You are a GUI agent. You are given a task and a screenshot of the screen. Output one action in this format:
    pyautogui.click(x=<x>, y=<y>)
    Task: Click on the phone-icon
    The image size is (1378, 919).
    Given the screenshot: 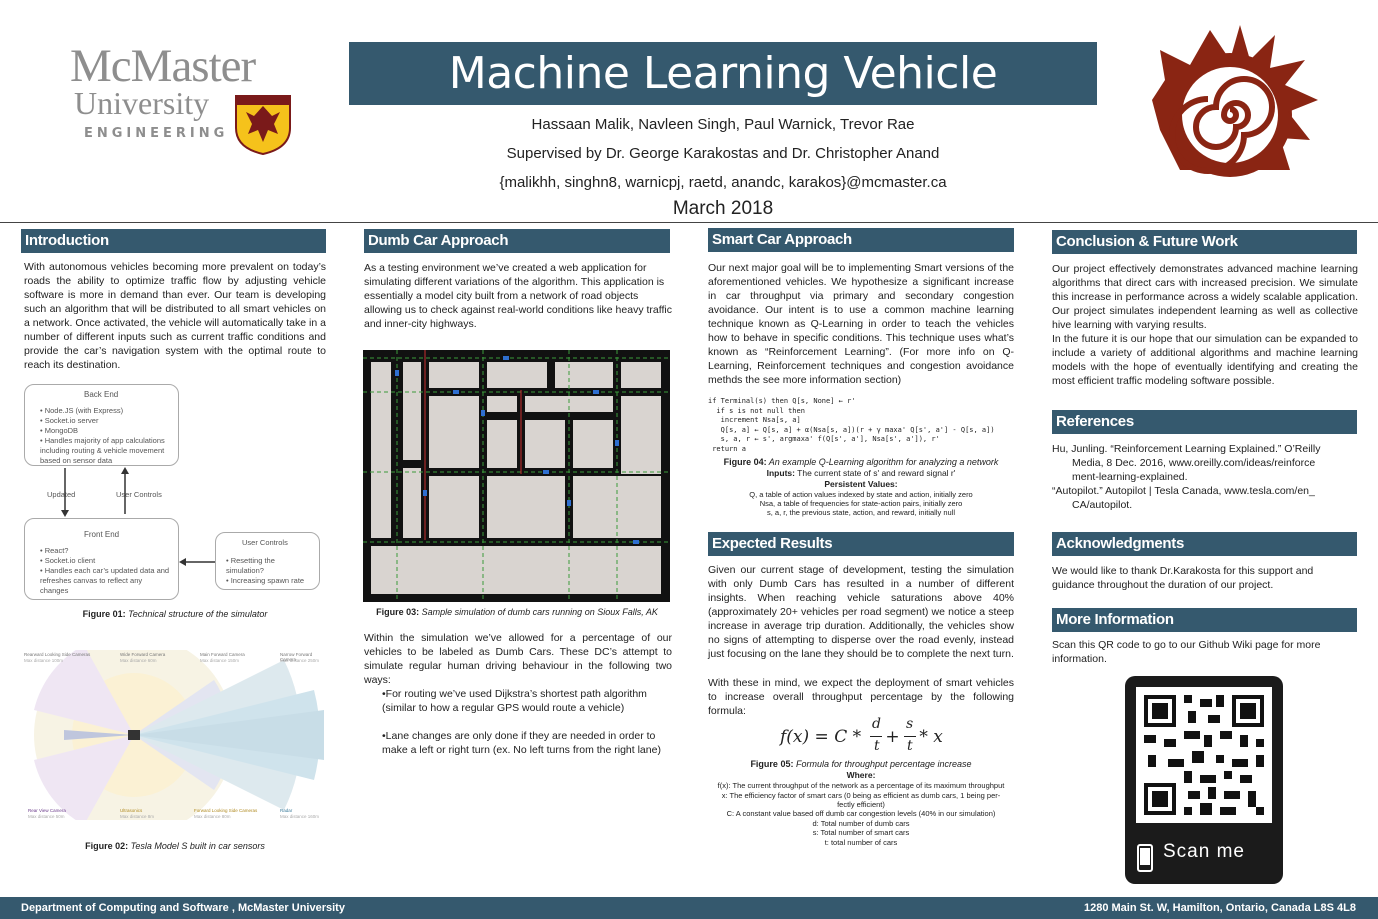 What is the action you would take?
    pyautogui.click(x=1145, y=858)
    